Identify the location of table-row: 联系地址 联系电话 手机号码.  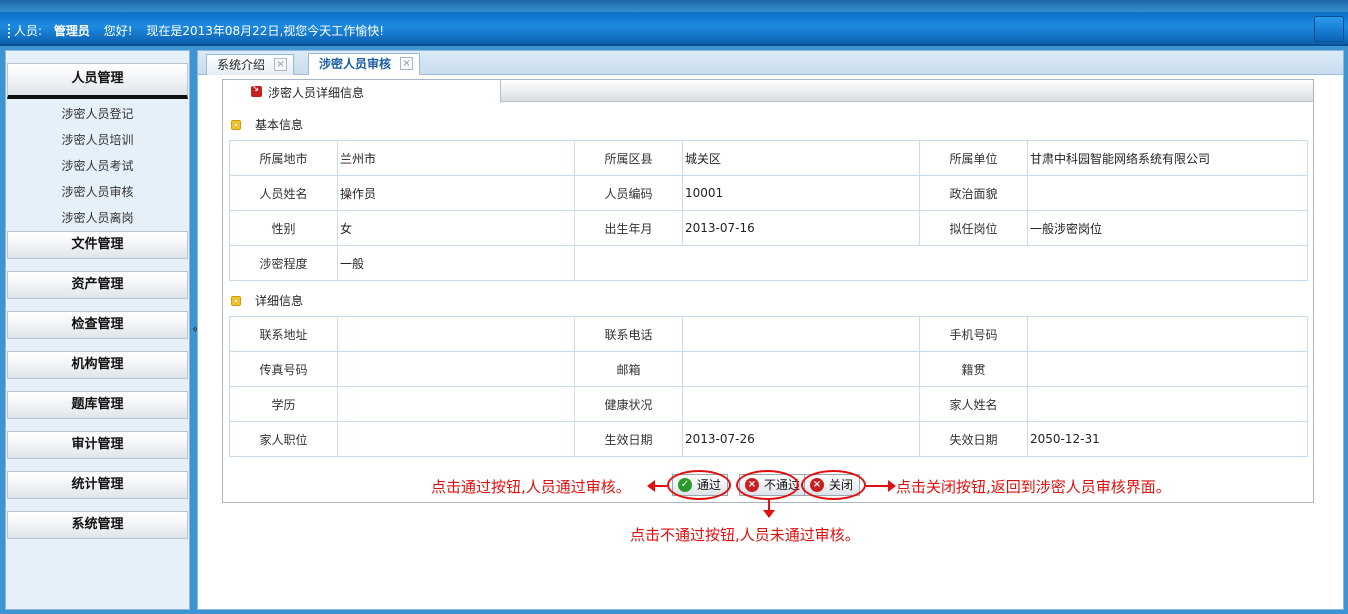
(768, 334).